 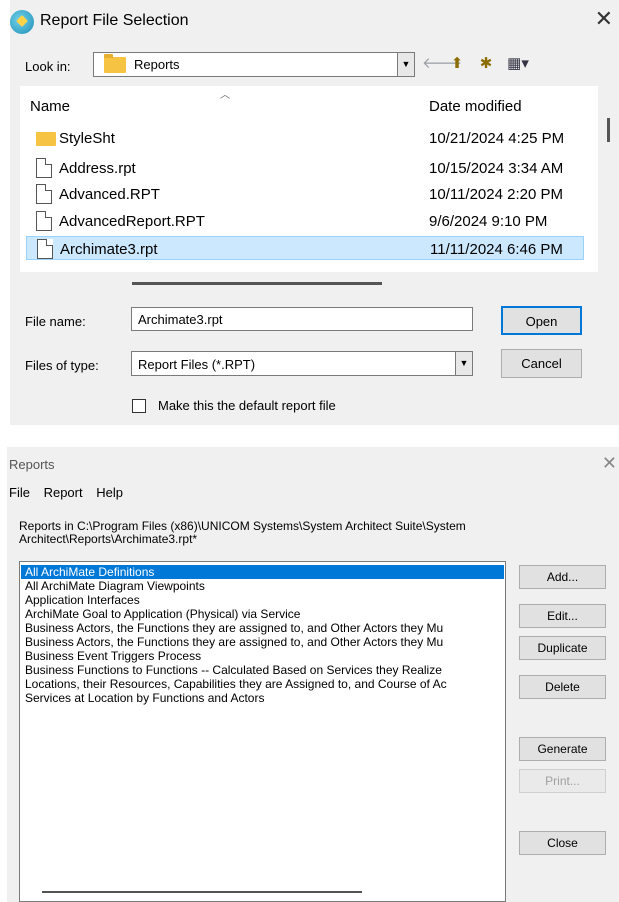 What do you see at coordinates (262, 572) in the screenshot?
I see `list-item: All ArchiMate Definitions` at bounding box center [262, 572].